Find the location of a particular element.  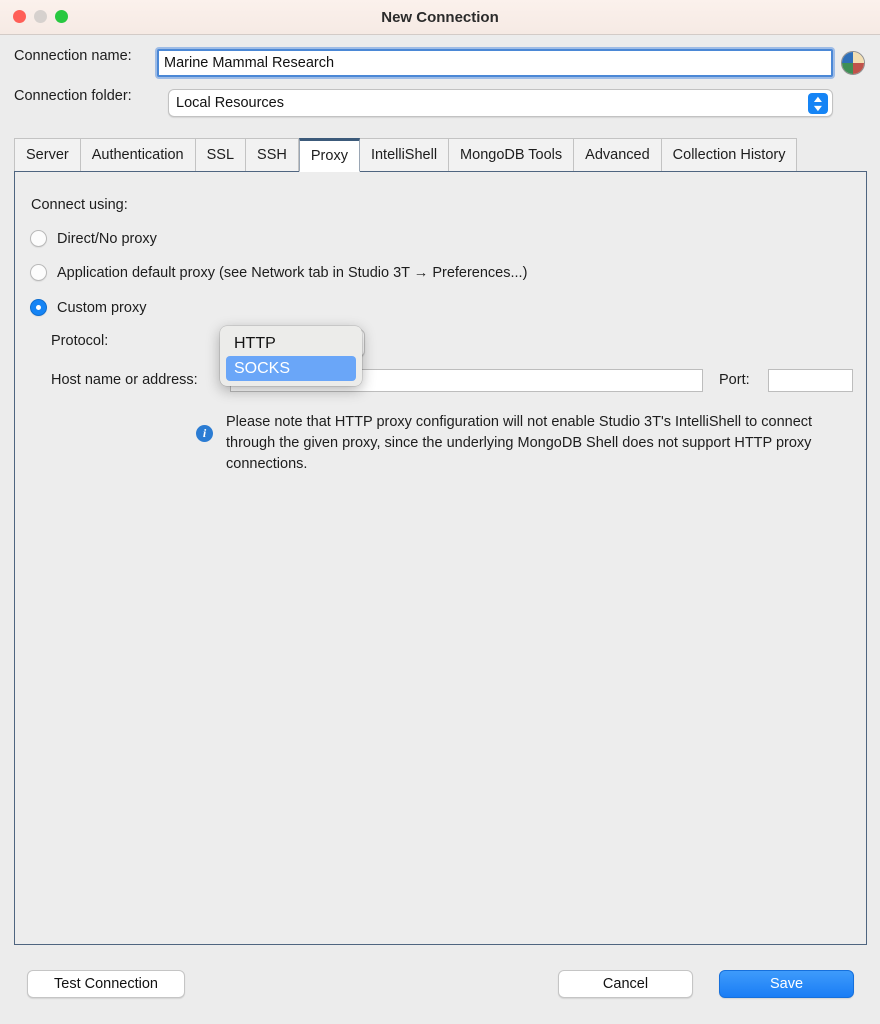

connection-folder-row: Connection folder: is located at coordinates (73, 96).